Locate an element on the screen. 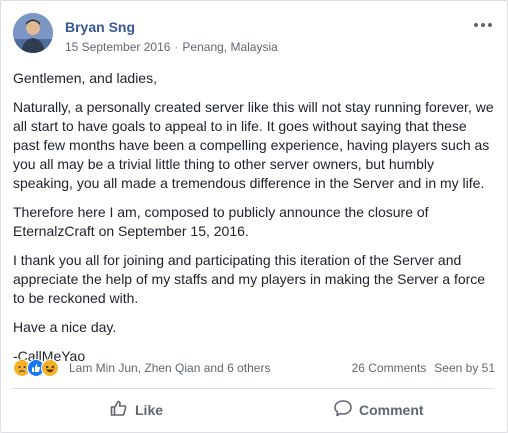  like-icon is located at coordinates (118, 408).